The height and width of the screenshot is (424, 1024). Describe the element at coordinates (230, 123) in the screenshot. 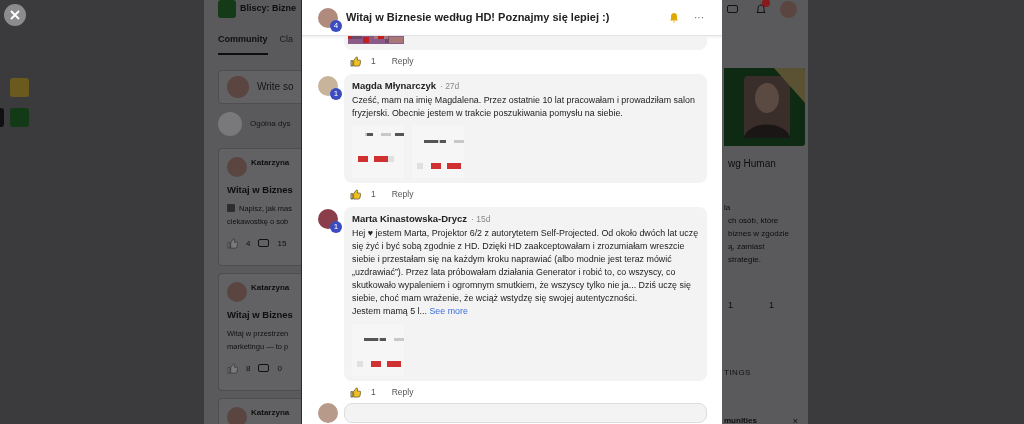

I see `channel-icon` at that location.